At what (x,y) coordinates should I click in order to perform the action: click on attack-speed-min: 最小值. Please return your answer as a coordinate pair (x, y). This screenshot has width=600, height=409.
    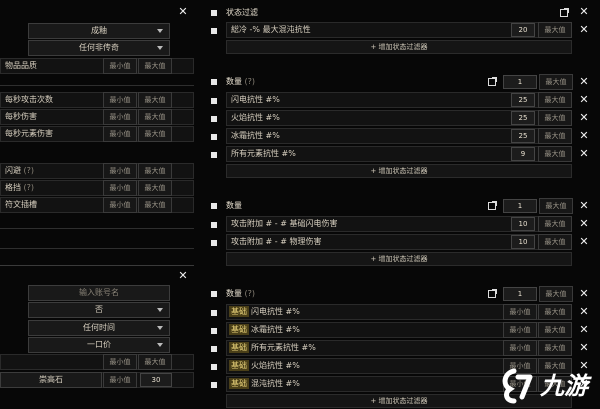
    Looking at the image, I should click on (120, 100).